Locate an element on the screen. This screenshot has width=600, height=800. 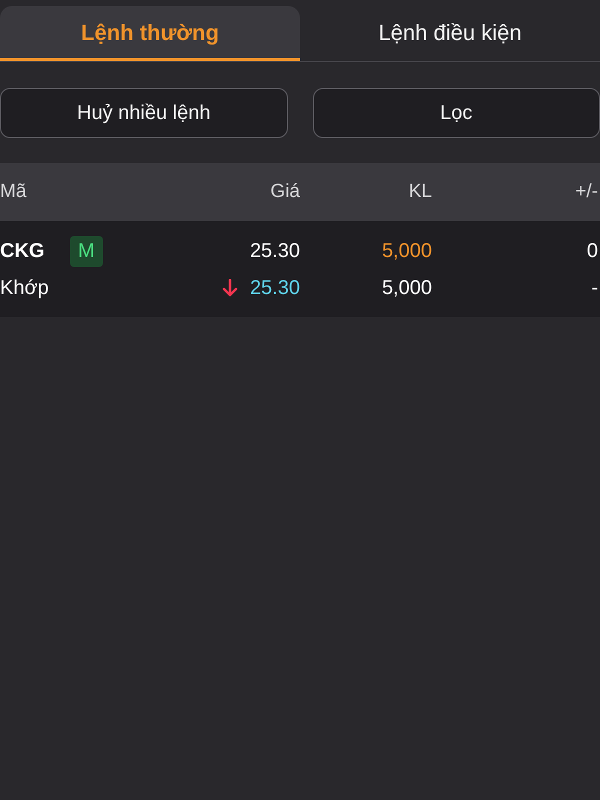
table-cell-text: - is located at coordinates (595, 288).